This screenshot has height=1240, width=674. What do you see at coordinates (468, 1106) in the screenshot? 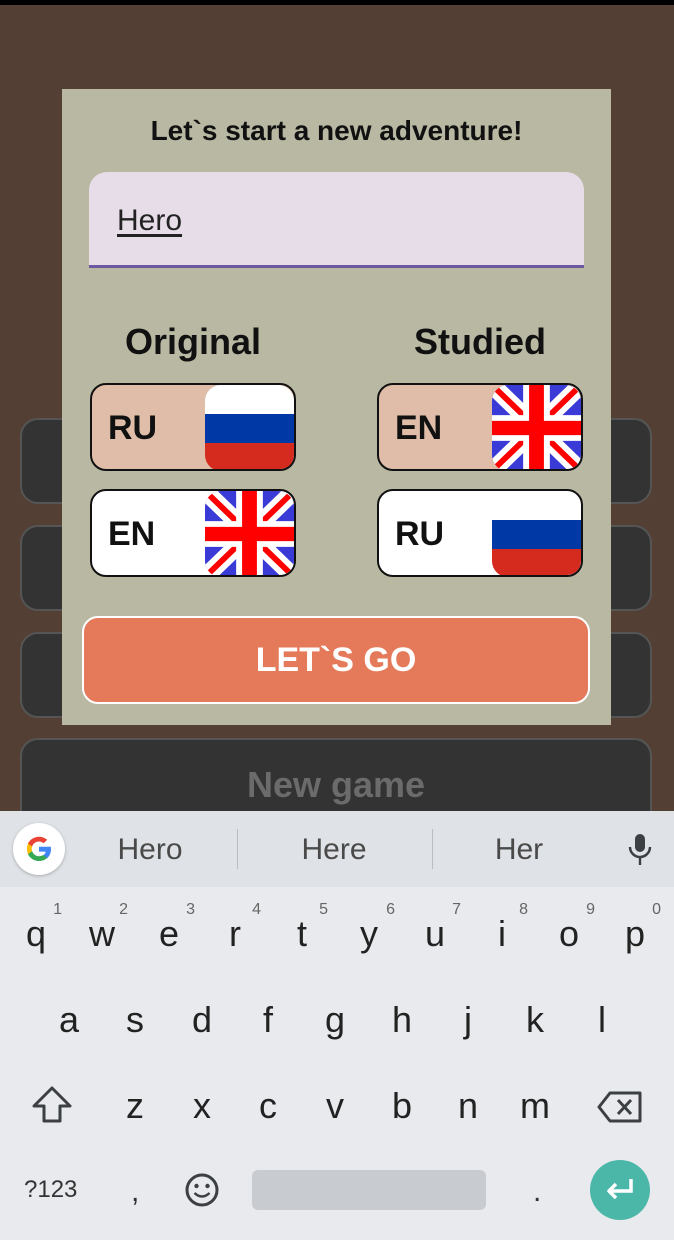
I see `key-n: n` at bounding box center [468, 1106].